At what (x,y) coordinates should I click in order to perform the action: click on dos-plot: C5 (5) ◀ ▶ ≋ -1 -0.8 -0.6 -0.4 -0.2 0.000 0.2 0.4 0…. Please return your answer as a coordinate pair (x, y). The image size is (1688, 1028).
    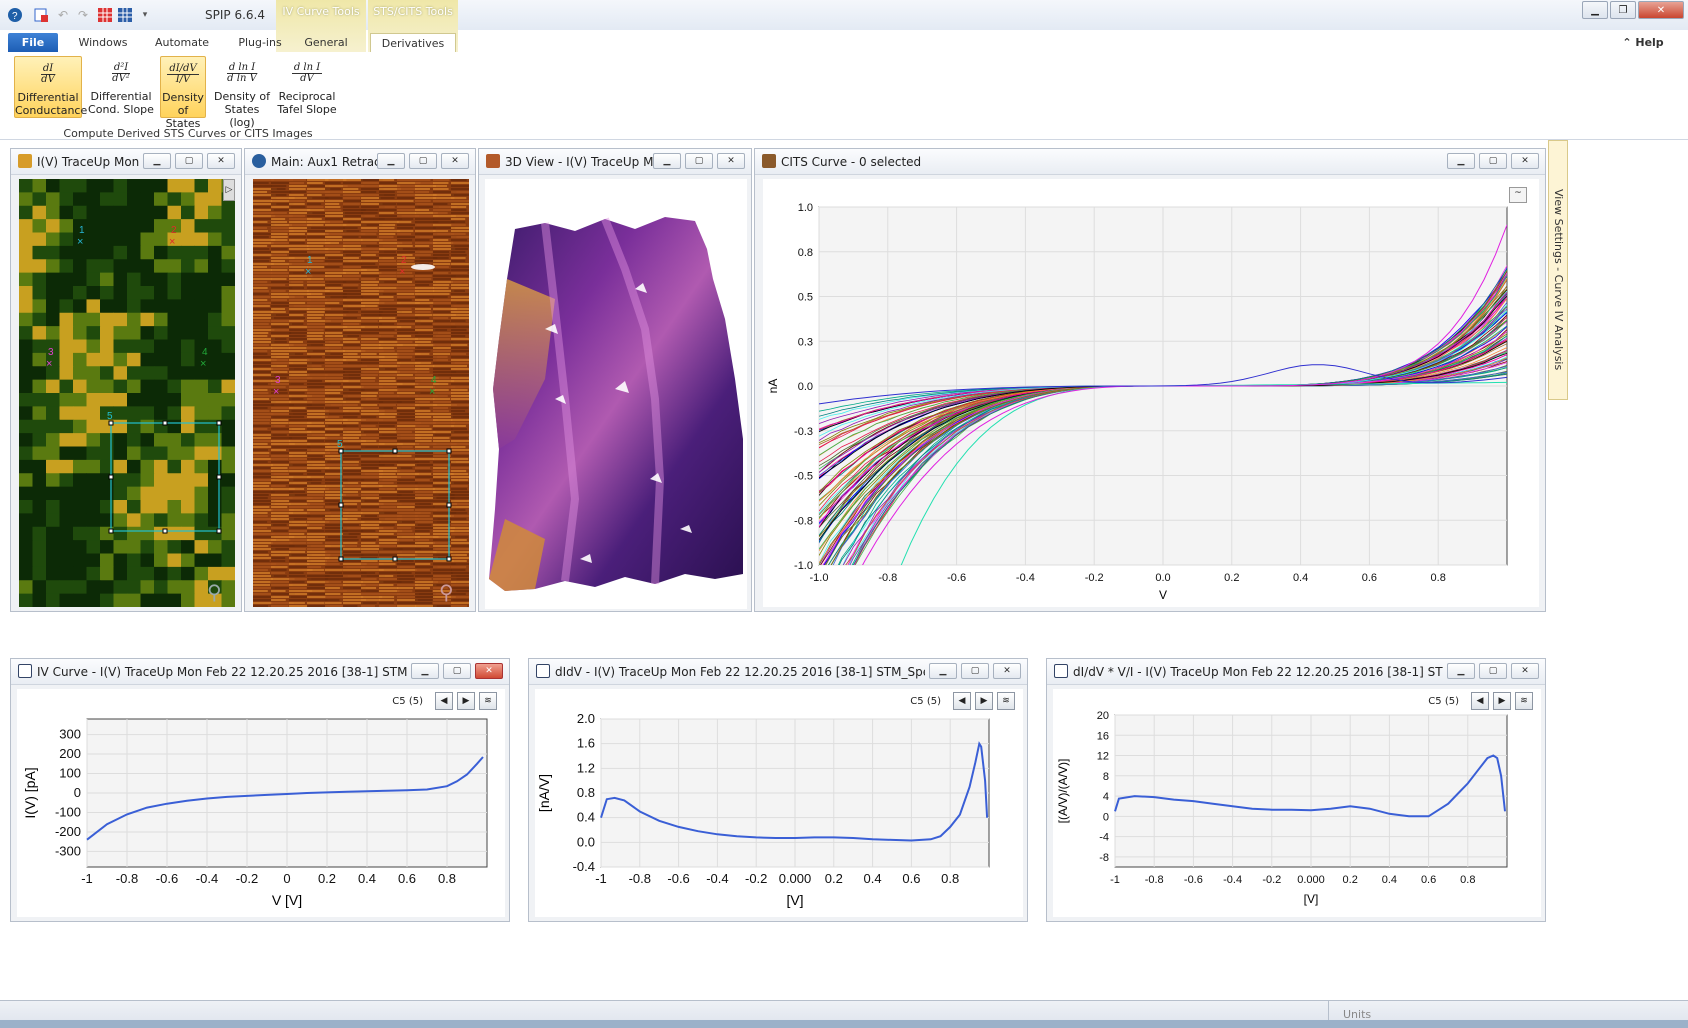
    Looking at the image, I should click on (1297, 803).